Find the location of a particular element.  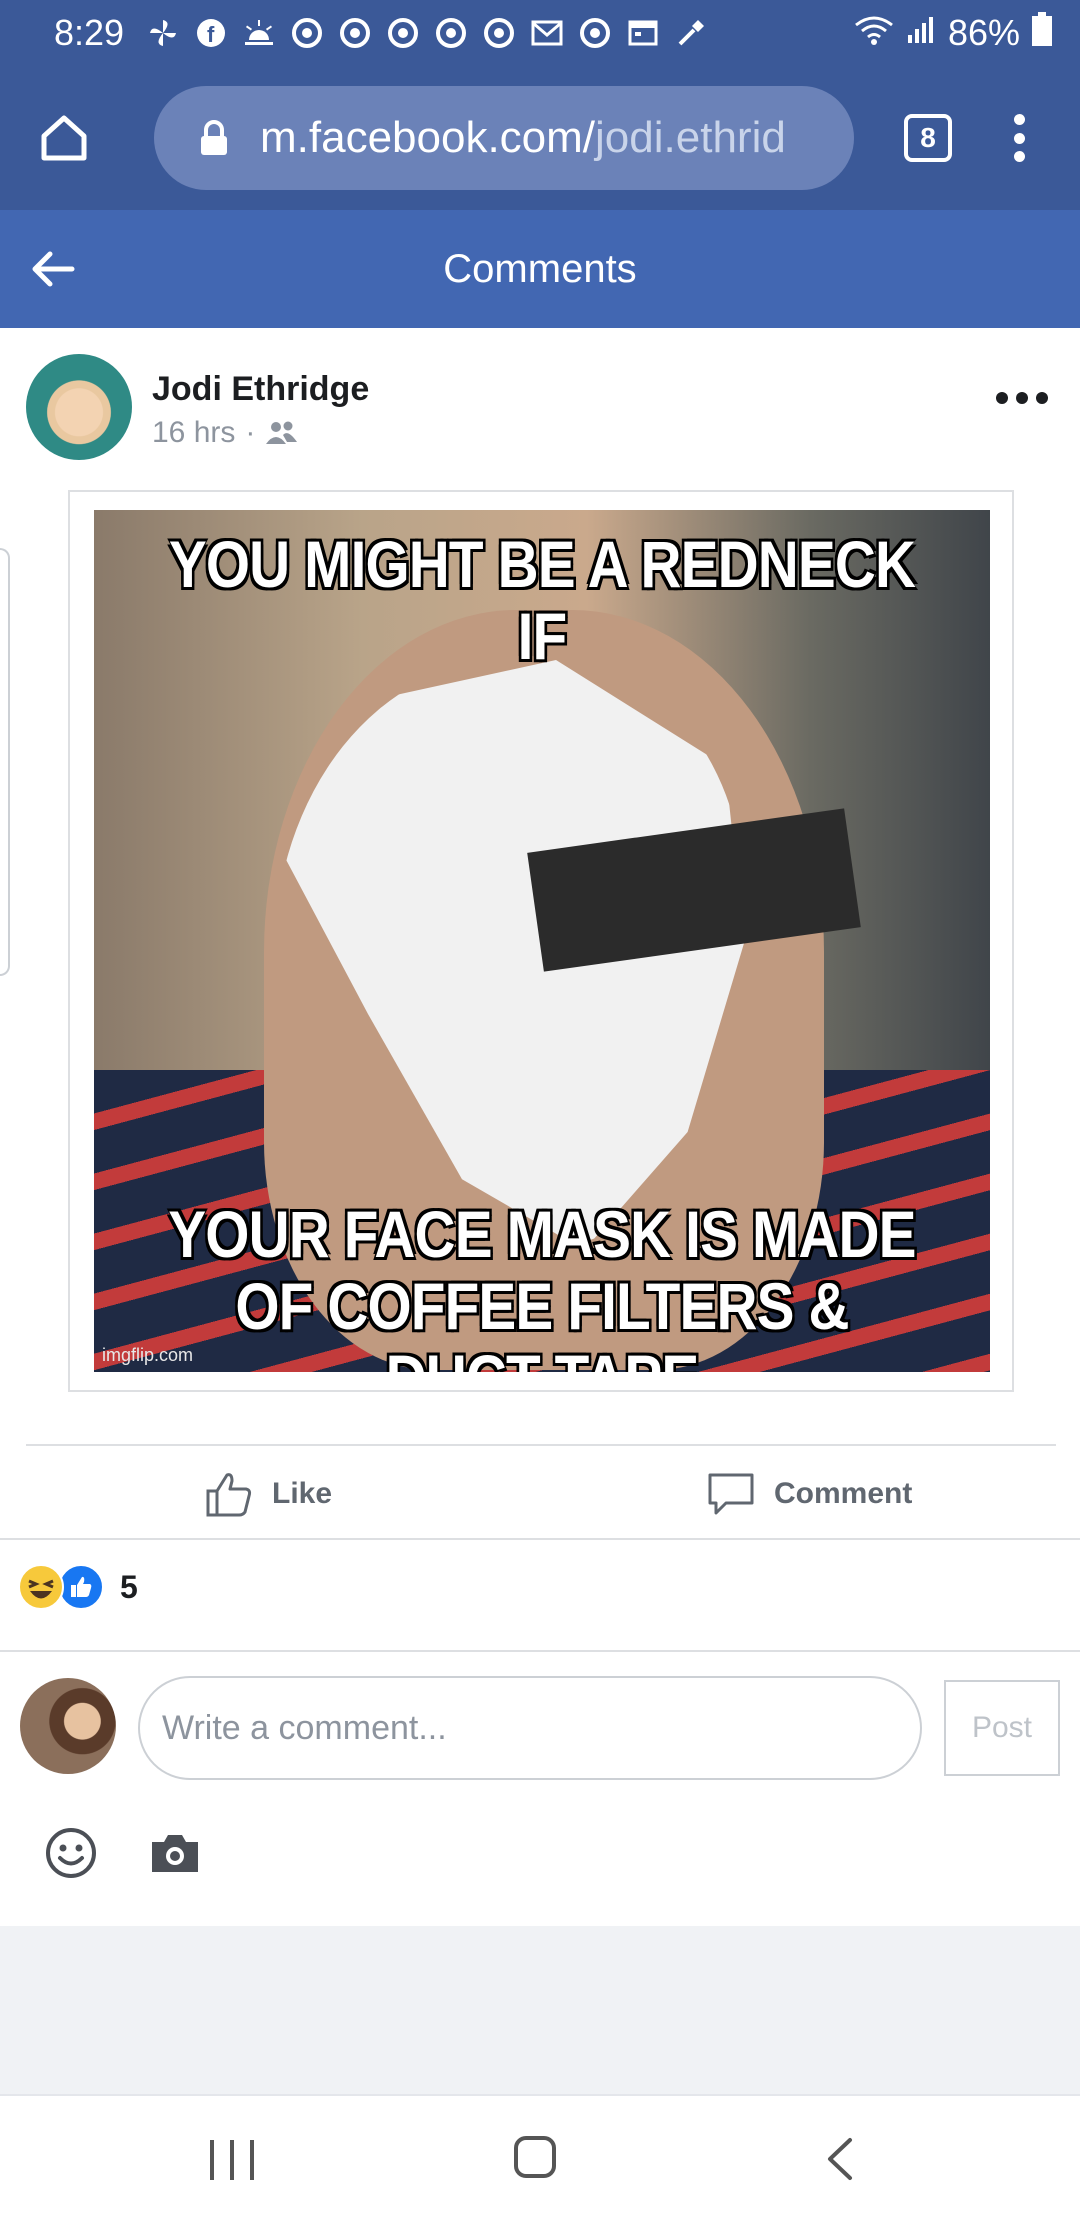

browser-menu-button is located at coordinates (1019, 138).